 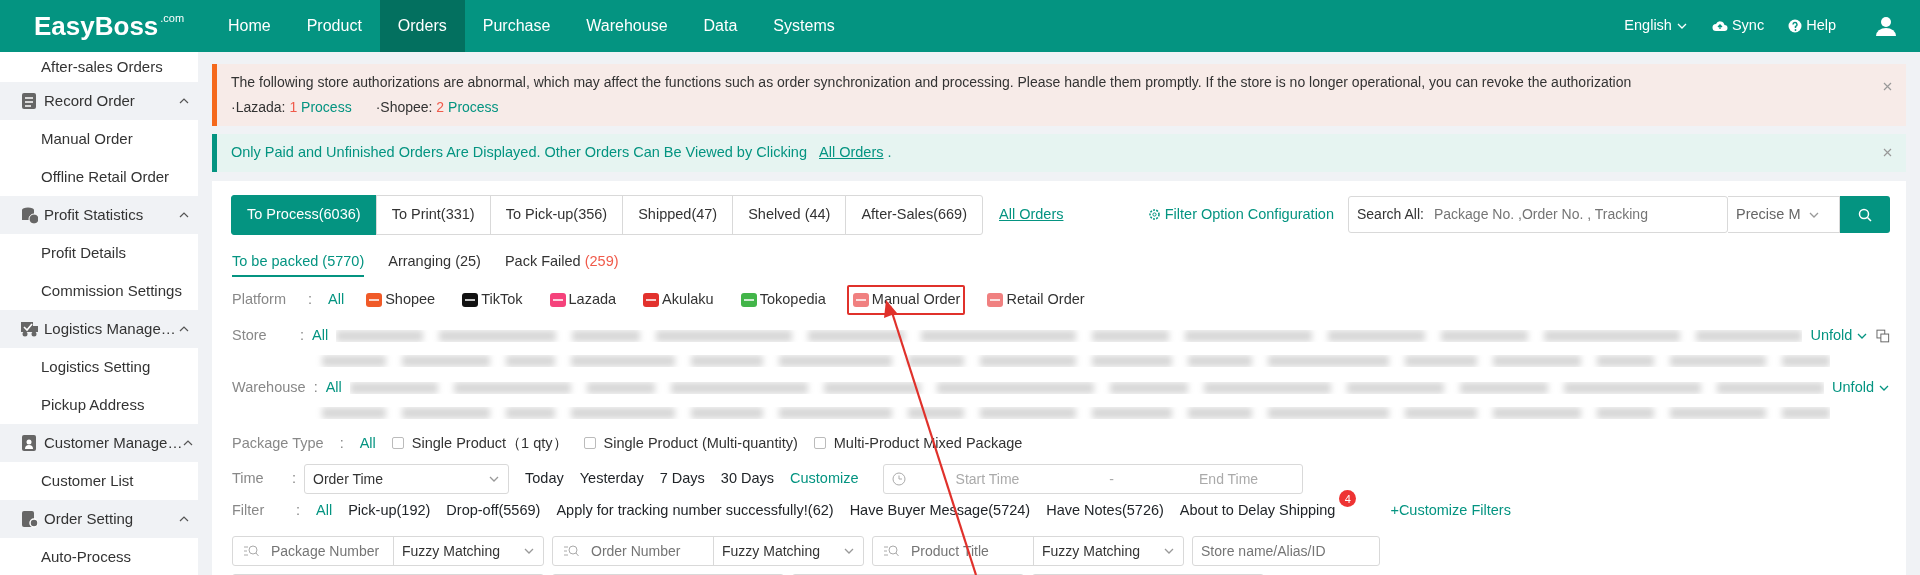 I want to click on platform-option: Tokopedia, so click(x=782, y=300).